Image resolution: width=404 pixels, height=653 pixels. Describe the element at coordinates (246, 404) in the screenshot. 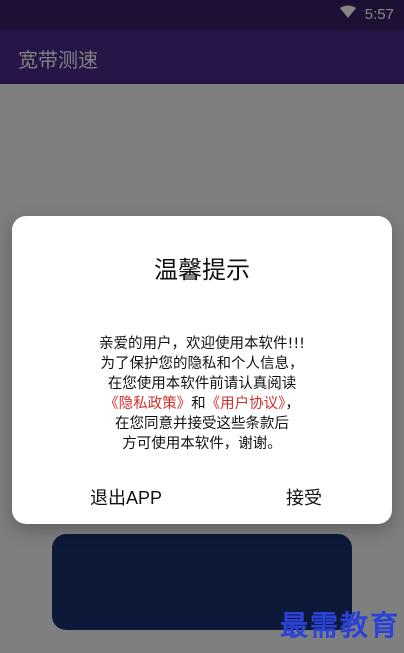

I see `user-agreement-link: 《用户协议》` at that location.